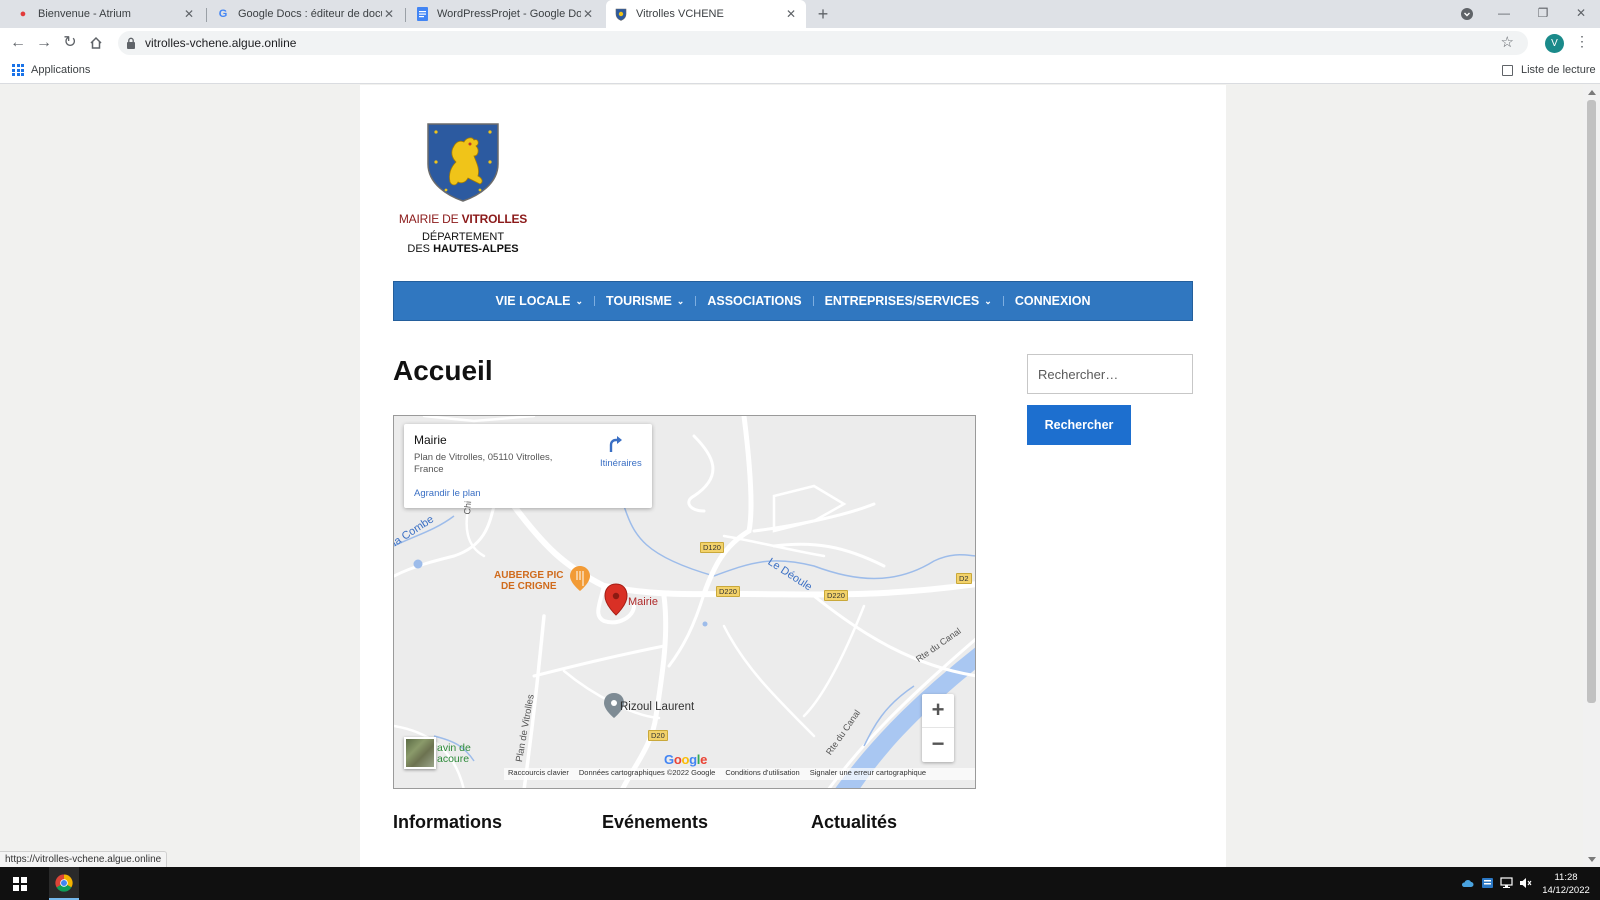  I want to click on tab-title: Bienvenue - Atrium, so click(84, 14).